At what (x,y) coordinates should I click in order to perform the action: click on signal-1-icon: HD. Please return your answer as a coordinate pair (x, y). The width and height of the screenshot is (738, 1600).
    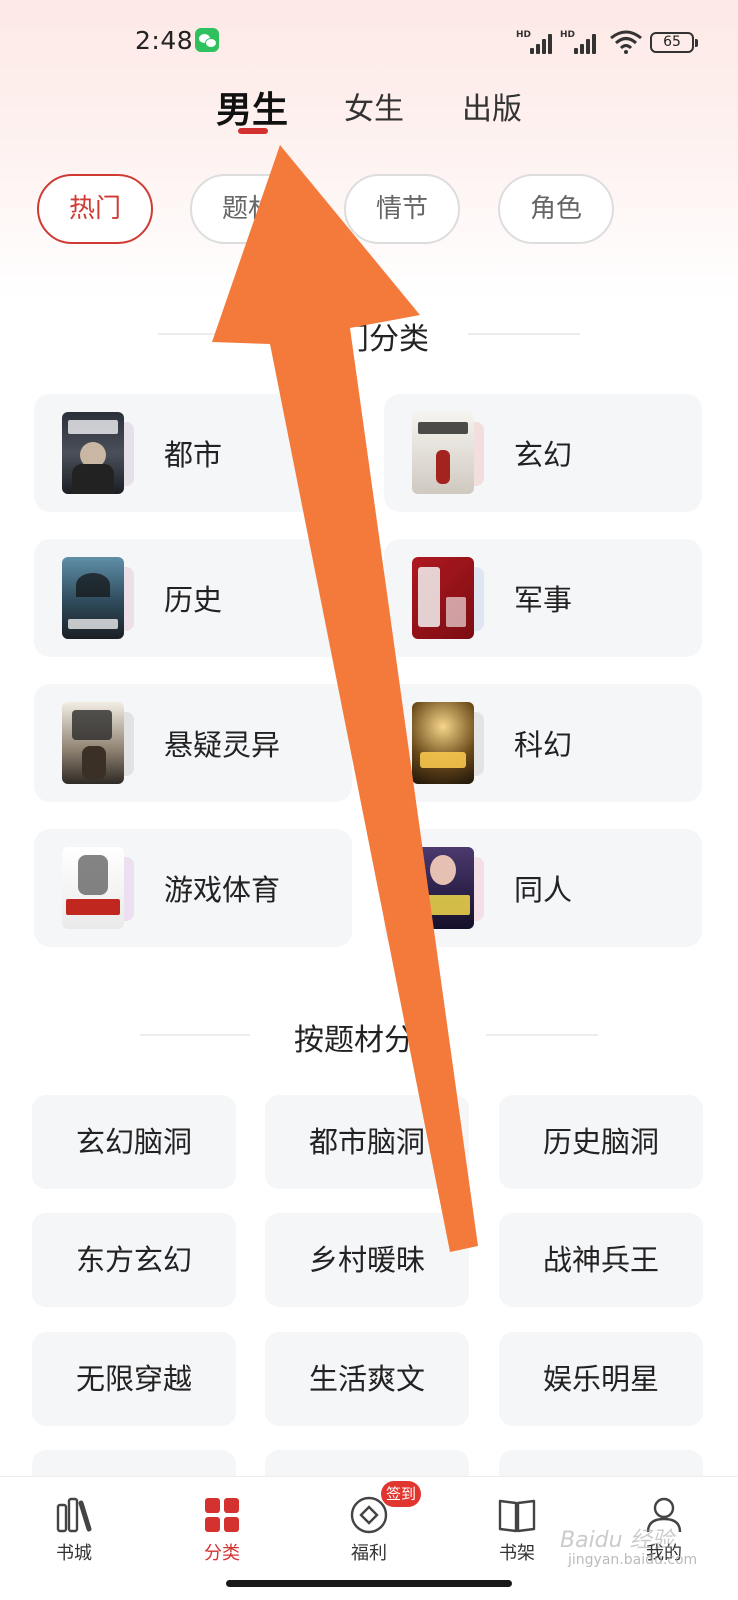
    Looking at the image, I should click on (534, 42).